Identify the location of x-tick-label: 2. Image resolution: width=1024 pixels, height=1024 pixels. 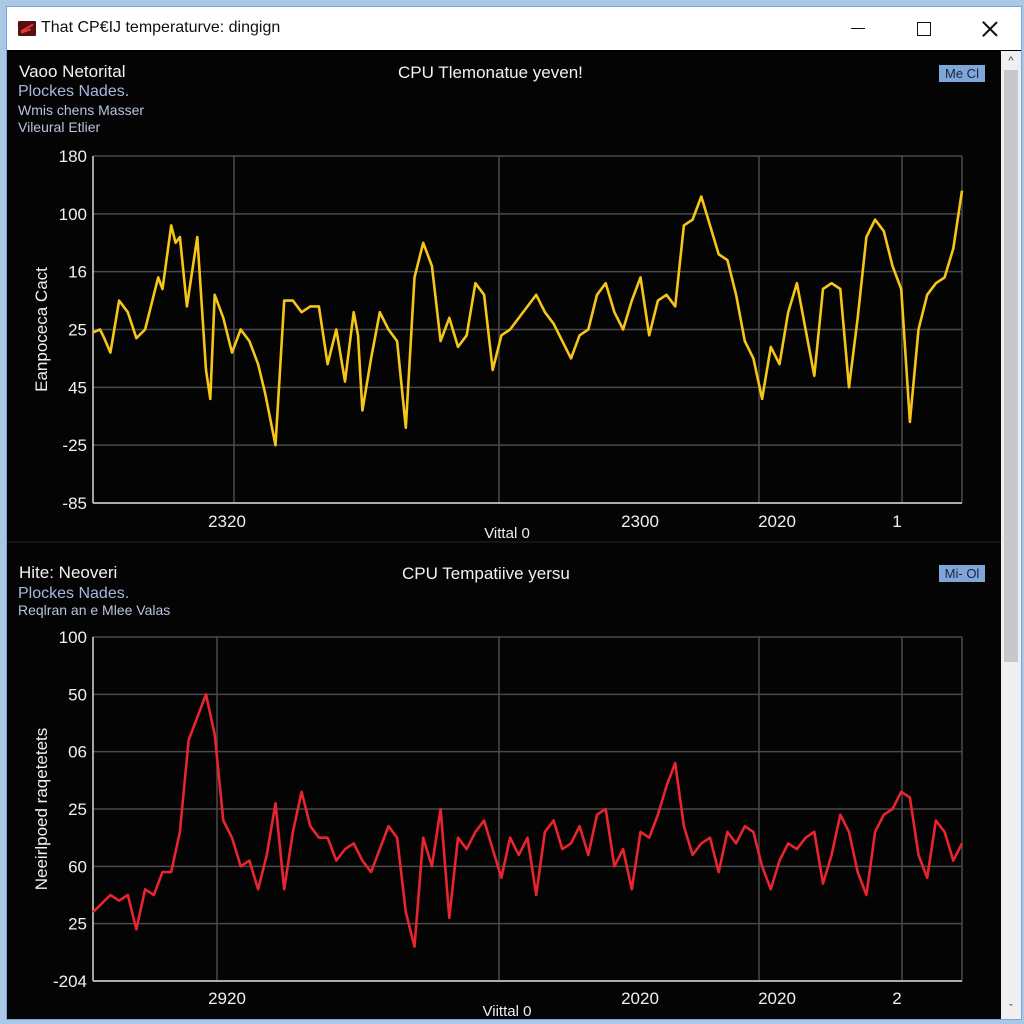
(896, 998).